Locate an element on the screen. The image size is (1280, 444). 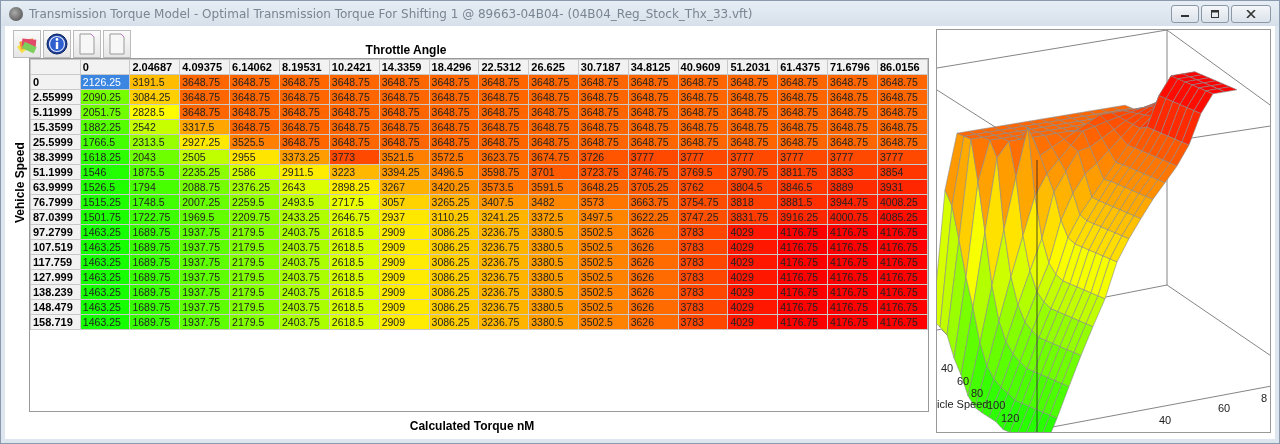
tick-label: 80 is located at coordinates (977, 393).